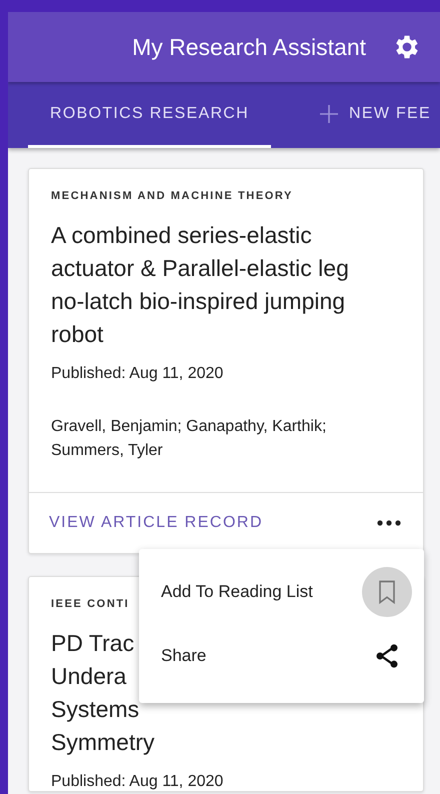 The width and height of the screenshot is (440, 794). I want to click on menu-item: Add To Reading List, so click(281, 592).